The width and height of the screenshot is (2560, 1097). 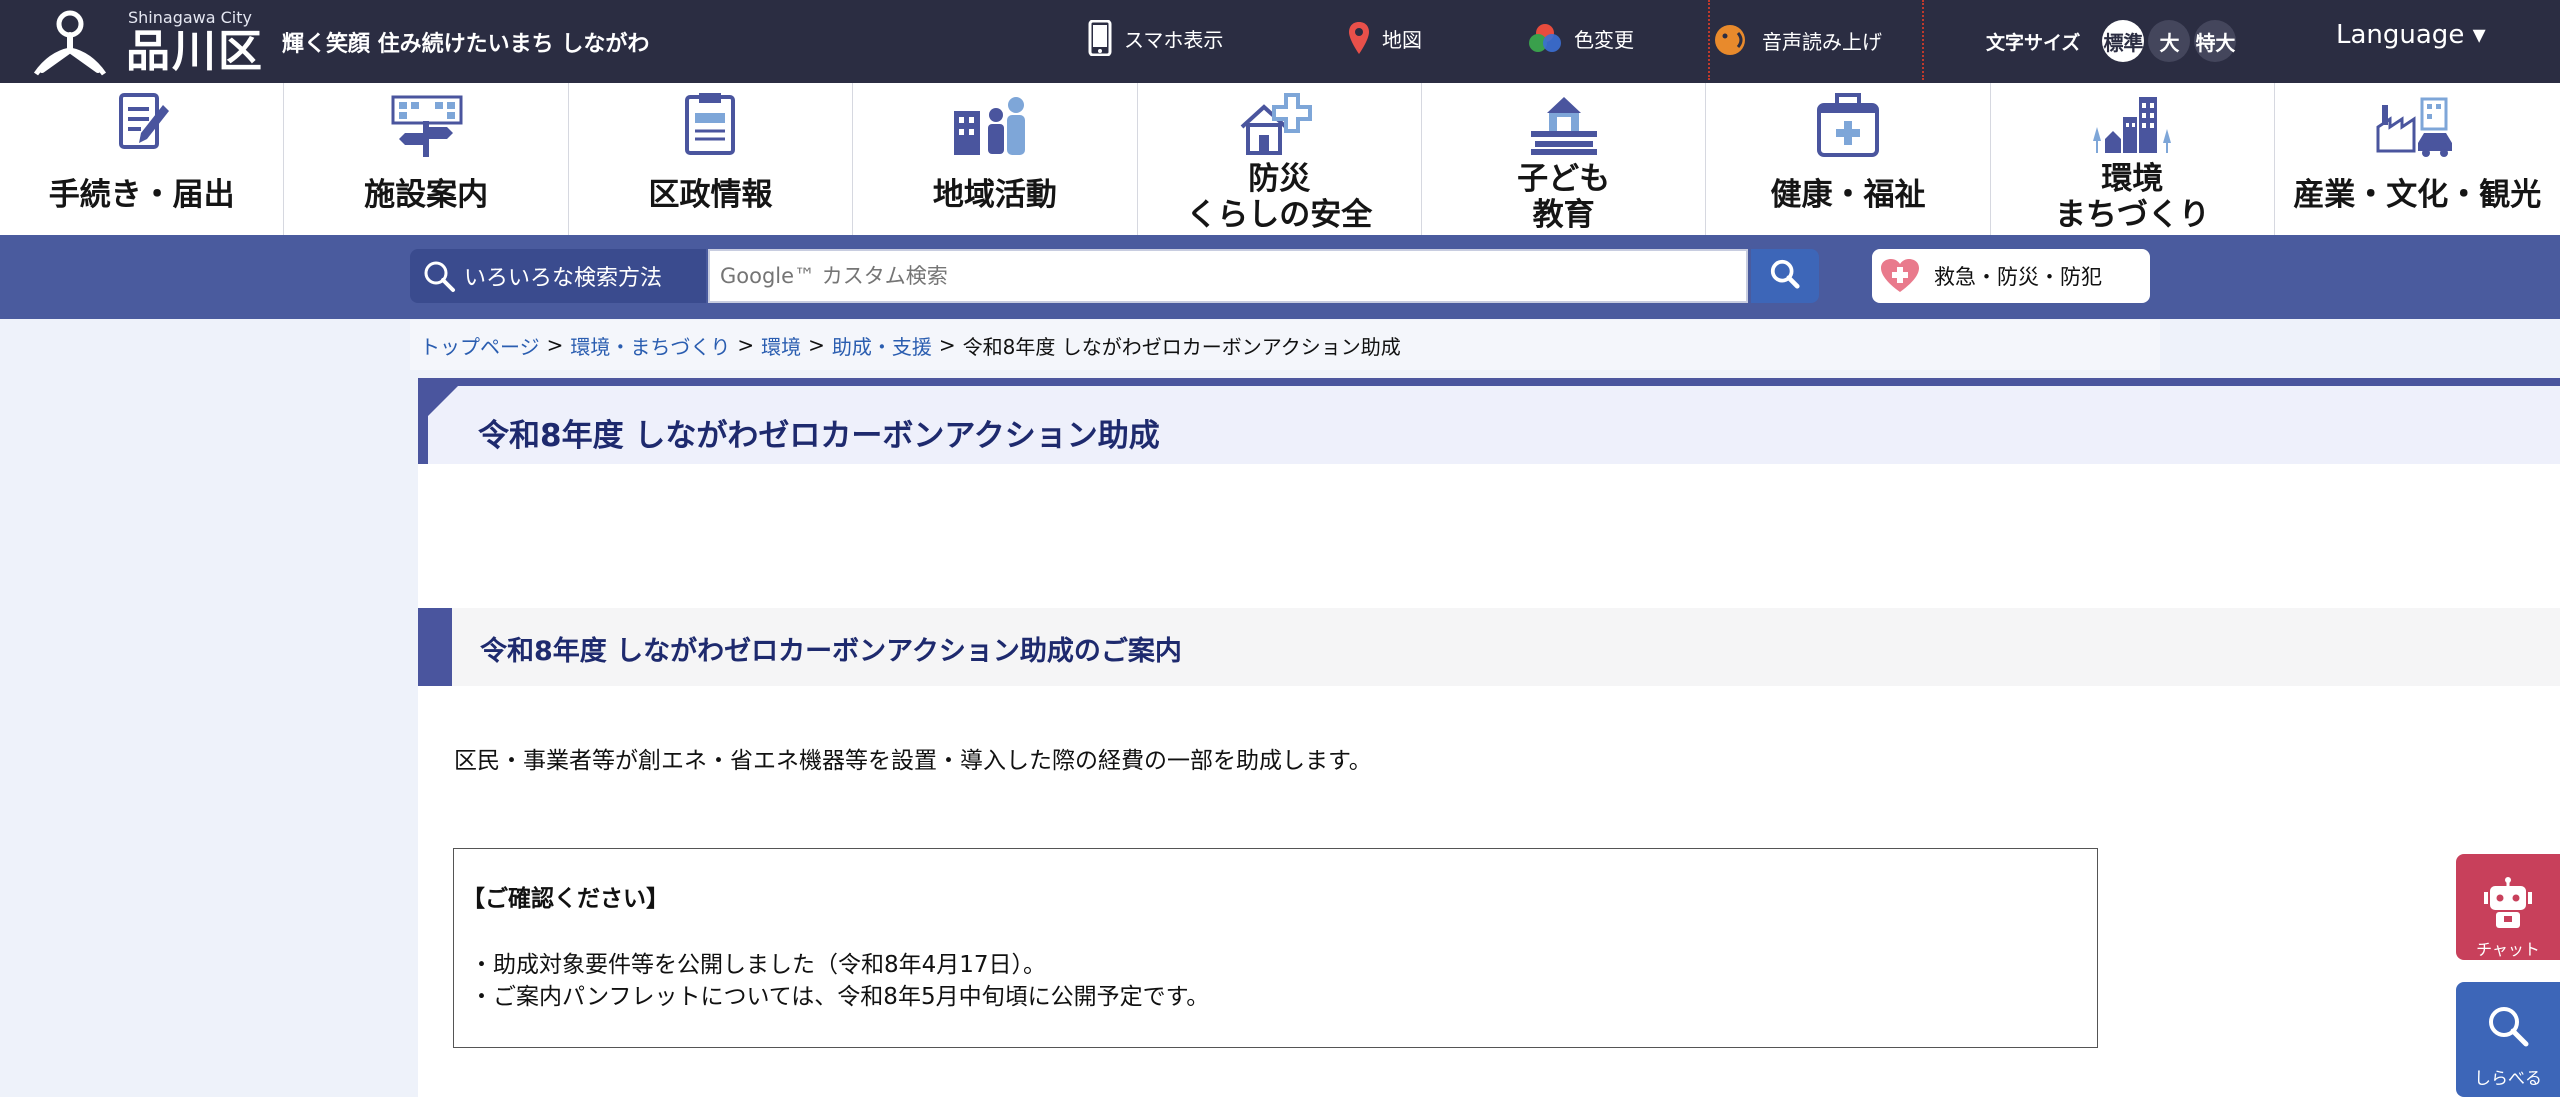 What do you see at coordinates (1545, 38) in the screenshot?
I see `color-circles-icon` at bounding box center [1545, 38].